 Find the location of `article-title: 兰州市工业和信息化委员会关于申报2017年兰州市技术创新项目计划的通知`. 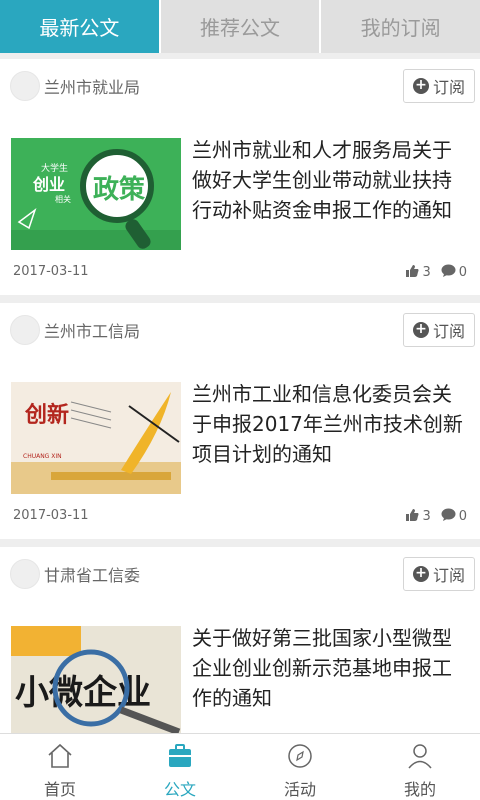

article-title: 兰州市工业和信息化委员会关于申报2017年兰州市技术创新项目计划的通知 is located at coordinates (329, 424).